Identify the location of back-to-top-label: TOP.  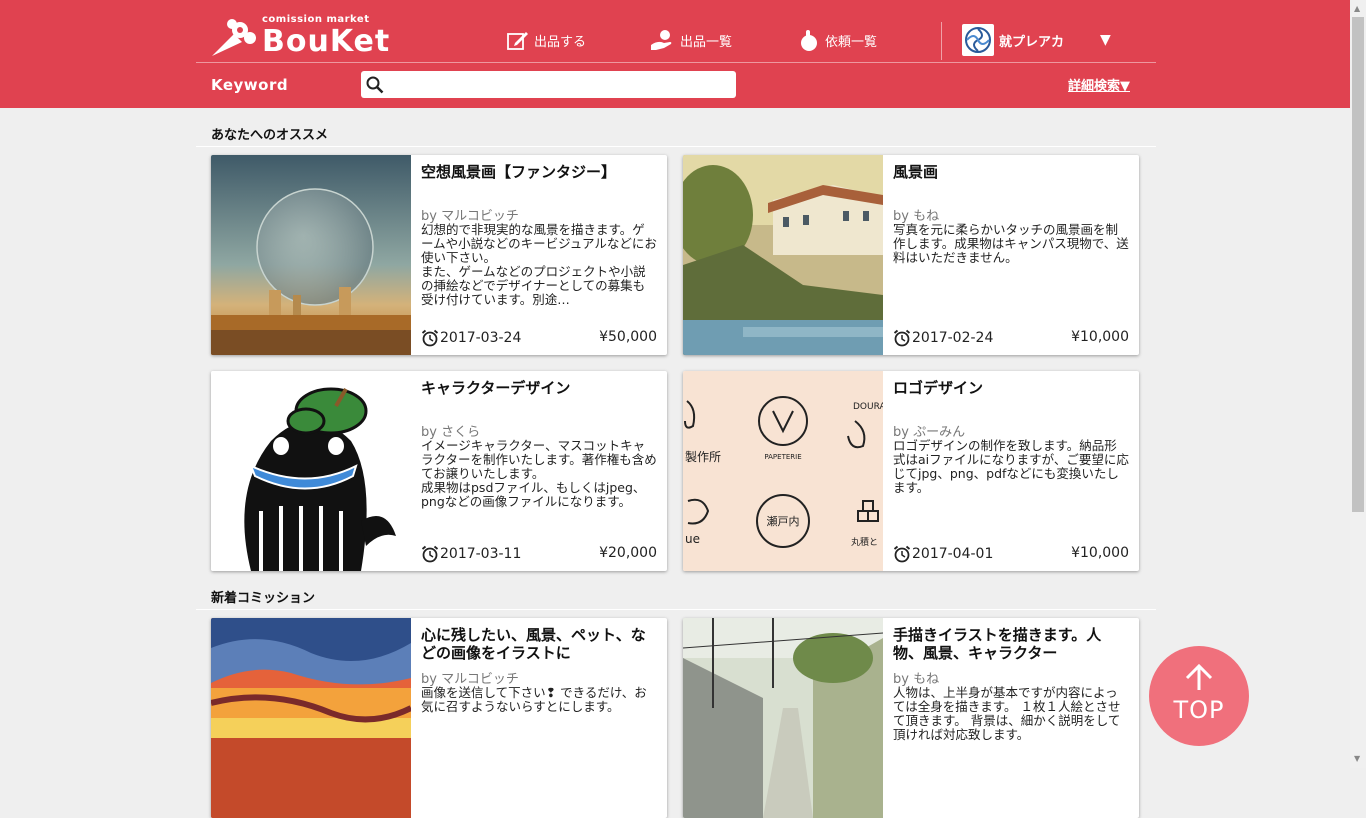
(1199, 710).